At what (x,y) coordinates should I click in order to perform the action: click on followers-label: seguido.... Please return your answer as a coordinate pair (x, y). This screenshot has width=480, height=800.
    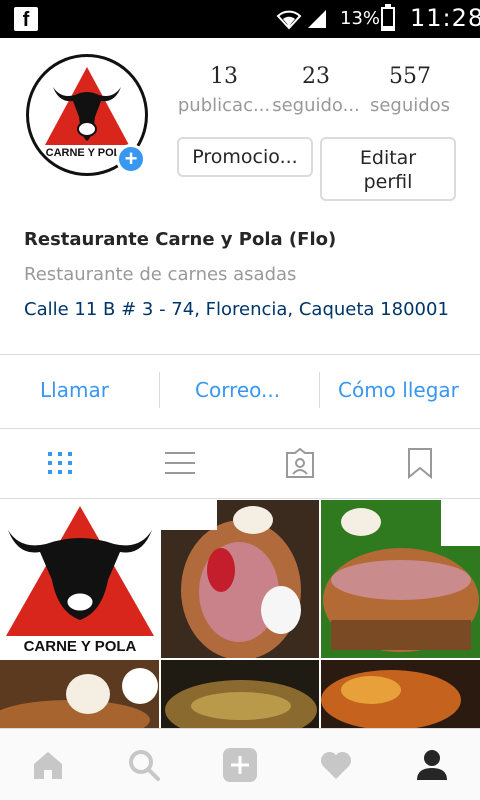
    Looking at the image, I should click on (316, 105).